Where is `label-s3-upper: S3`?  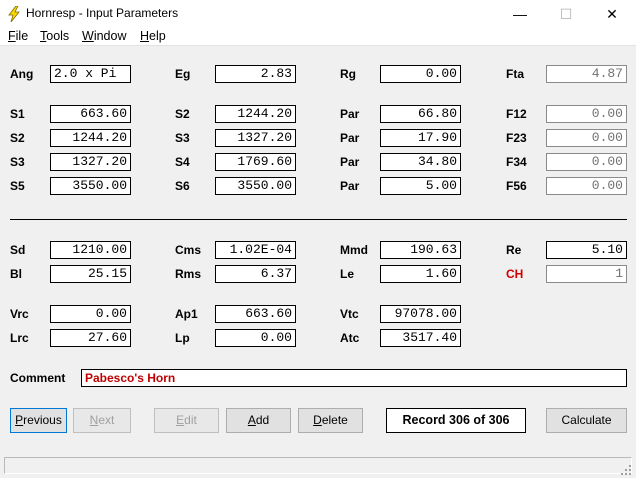
label-s3-upper: S3 is located at coordinates (182, 138).